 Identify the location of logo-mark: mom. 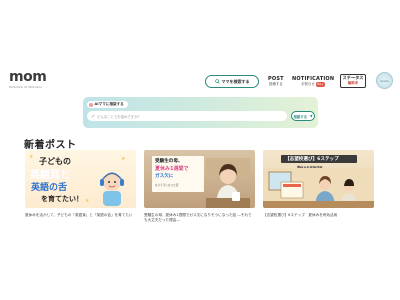
(28, 77).